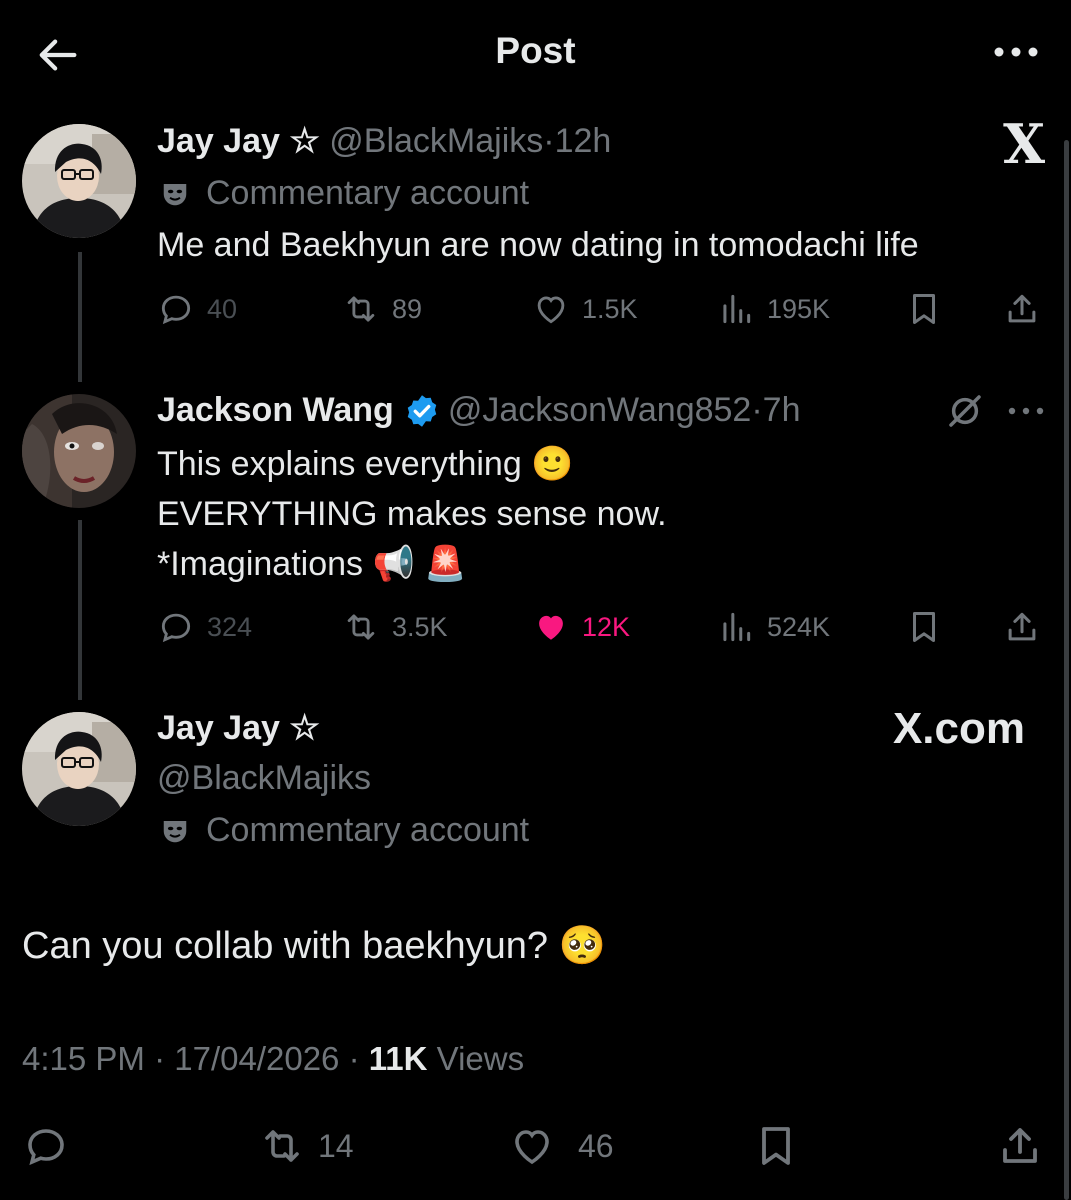 This screenshot has height=1200, width=1071. I want to click on repost-button: 3.5K, so click(395, 627).